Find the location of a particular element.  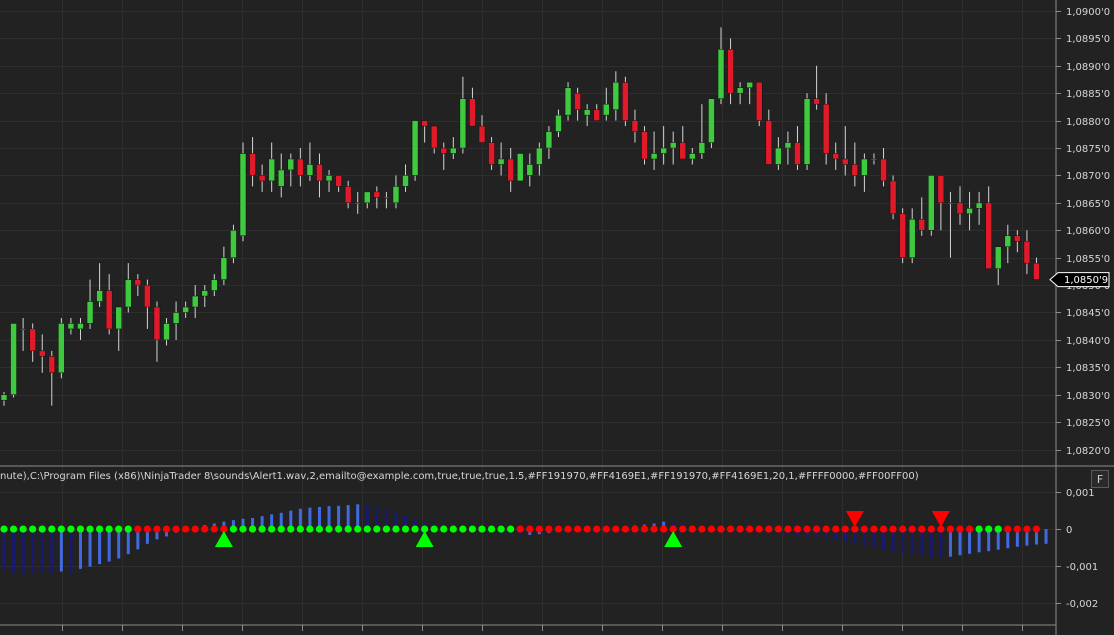

f-button: F is located at coordinates (1100, 479).